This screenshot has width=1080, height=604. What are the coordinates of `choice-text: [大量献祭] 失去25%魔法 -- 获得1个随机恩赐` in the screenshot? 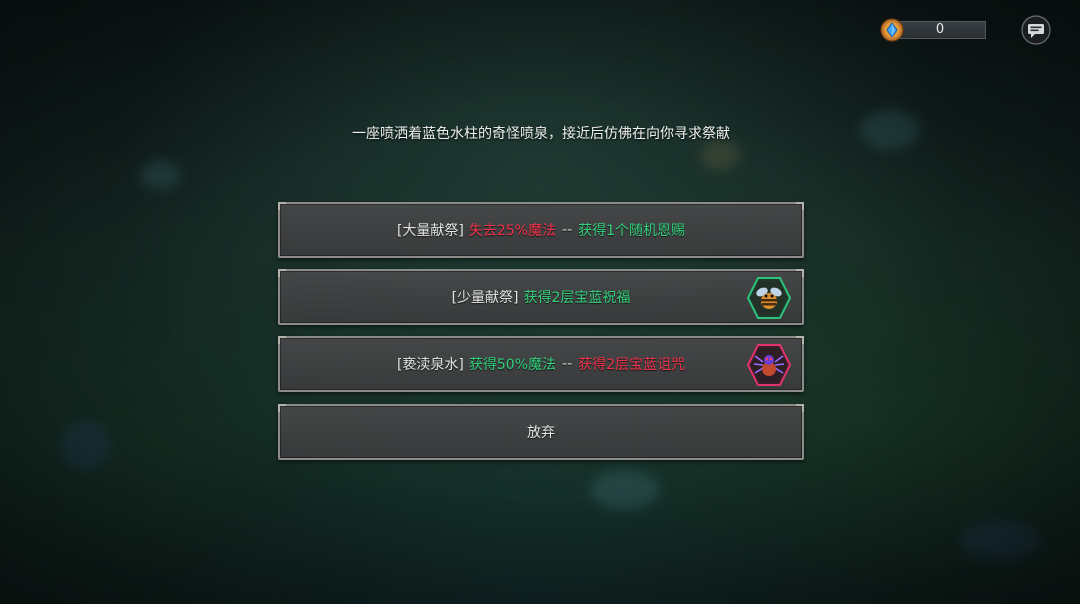 It's located at (541, 230).